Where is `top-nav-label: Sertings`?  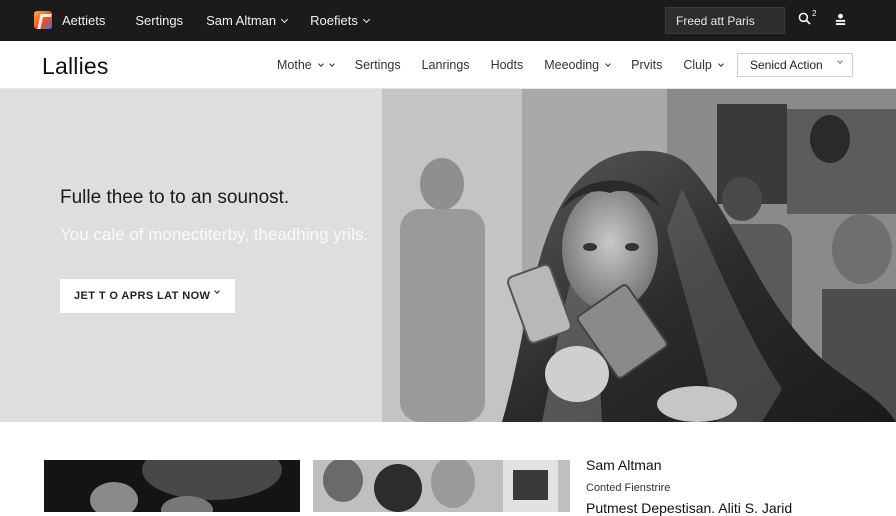 top-nav-label: Sertings is located at coordinates (159, 20).